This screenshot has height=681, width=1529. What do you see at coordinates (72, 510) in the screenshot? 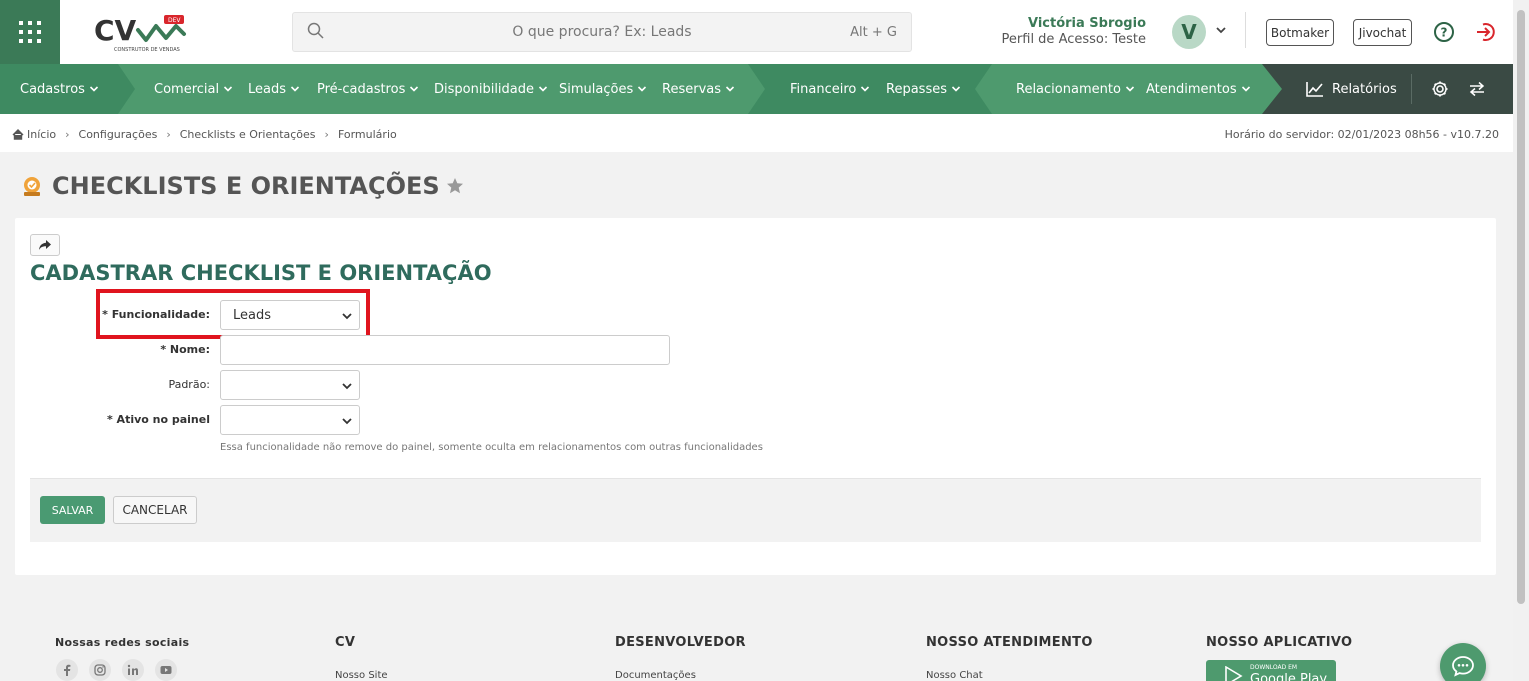
I see `save-button: SALVAR` at bounding box center [72, 510].